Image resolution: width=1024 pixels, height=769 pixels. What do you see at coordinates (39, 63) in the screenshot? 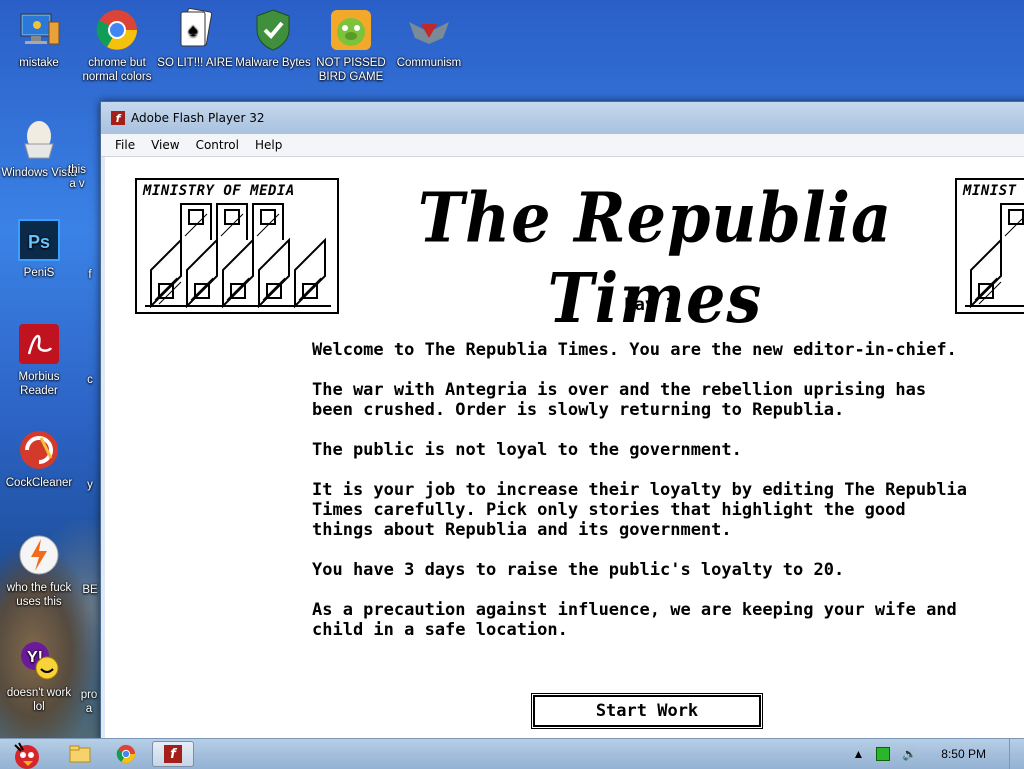
I see `icon-label: mistake` at bounding box center [39, 63].